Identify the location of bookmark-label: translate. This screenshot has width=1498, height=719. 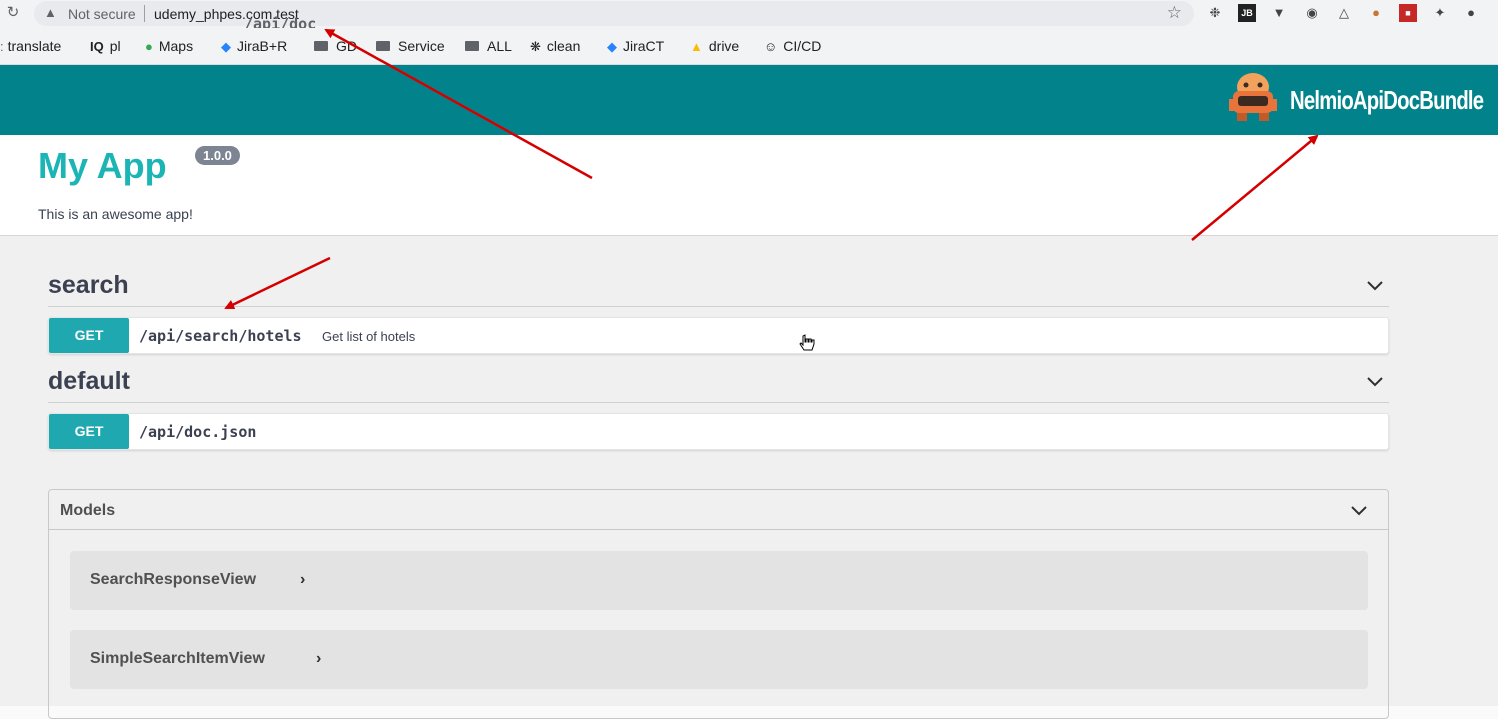
(34, 46).